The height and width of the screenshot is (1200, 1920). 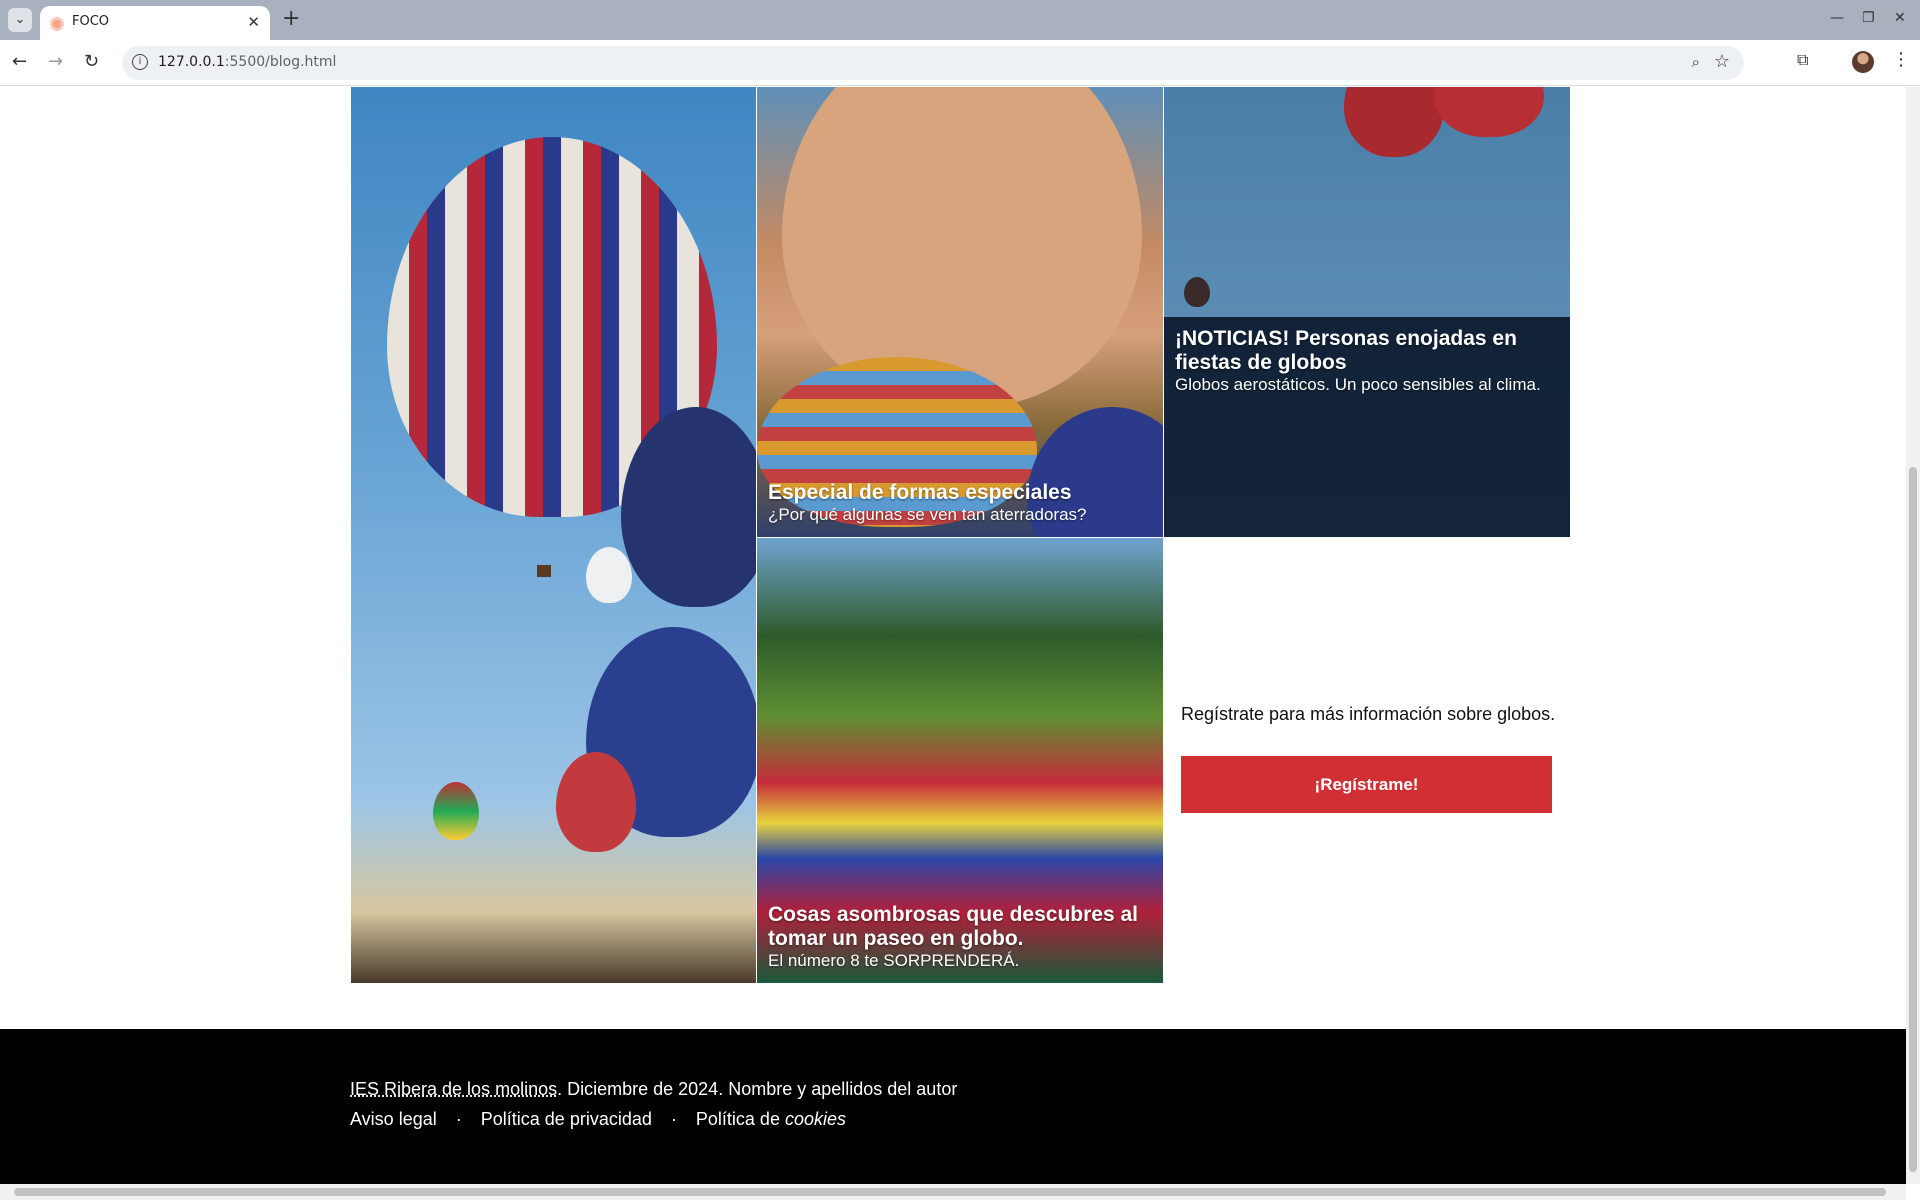 What do you see at coordinates (544, 571) in the screenshot?
I see `basket-image` at bounding box center [544, 571].